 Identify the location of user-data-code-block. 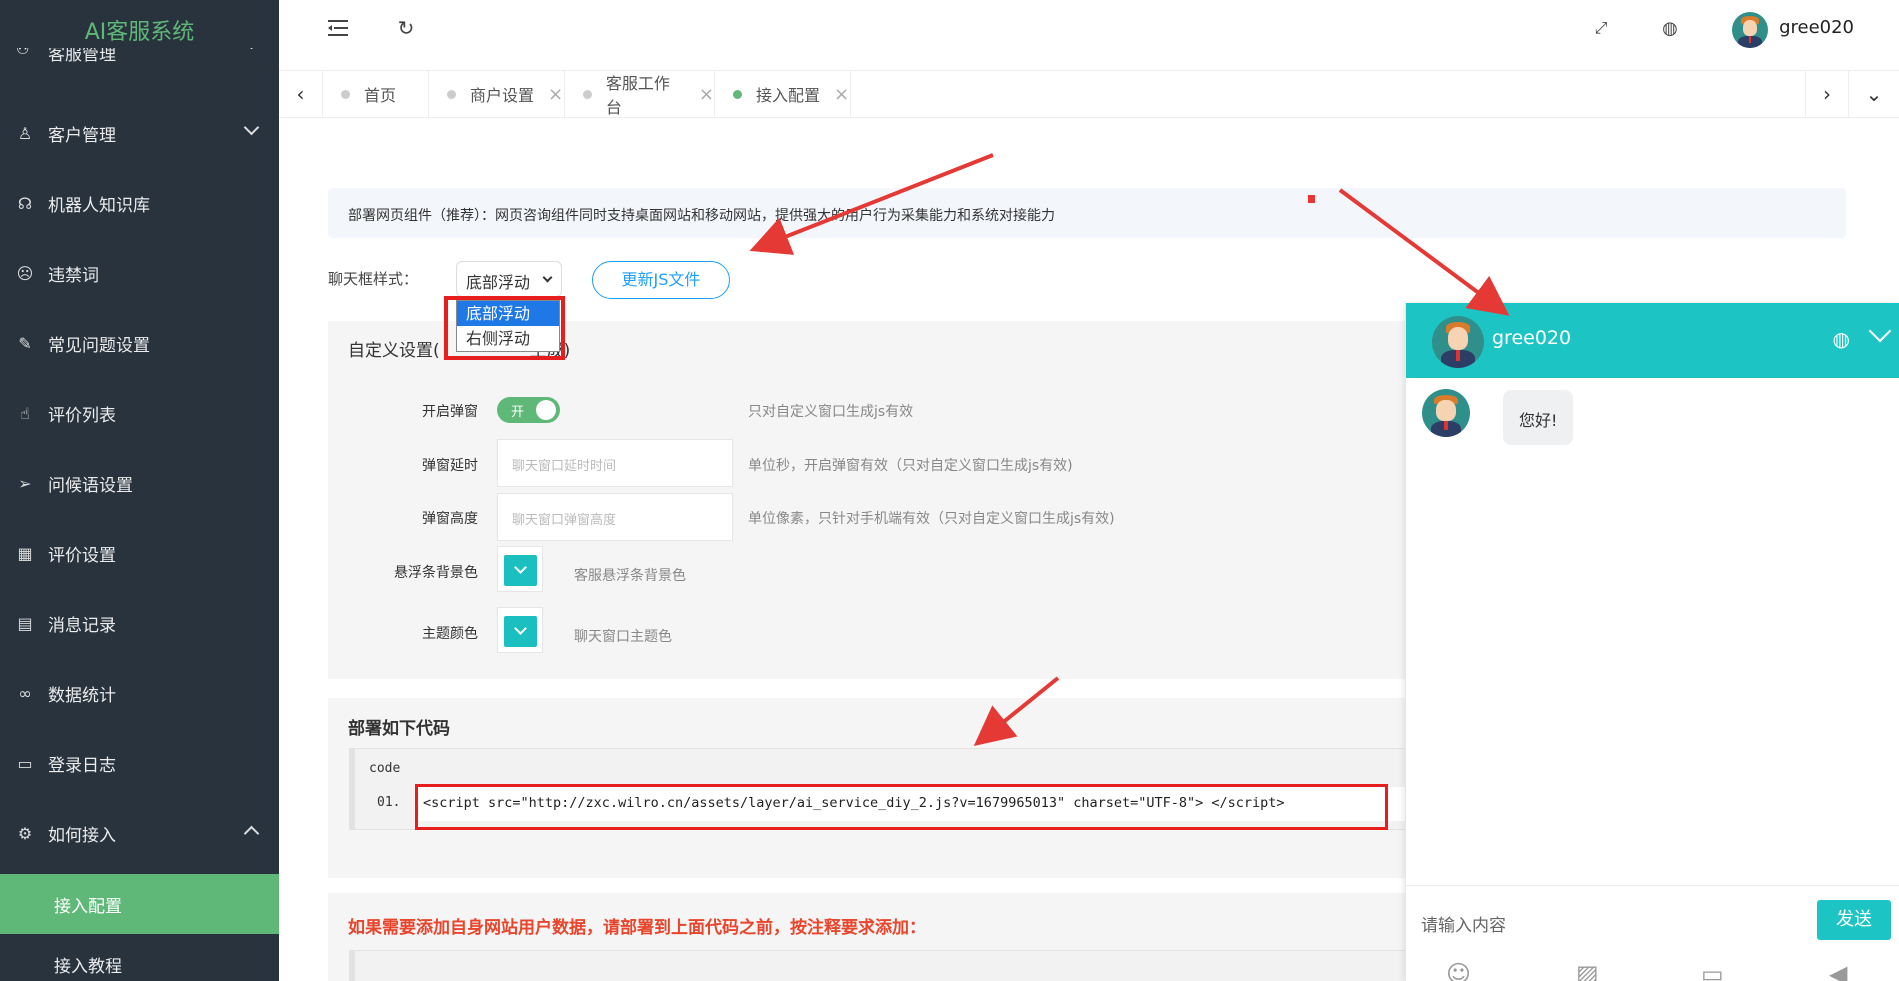
(879, 965).